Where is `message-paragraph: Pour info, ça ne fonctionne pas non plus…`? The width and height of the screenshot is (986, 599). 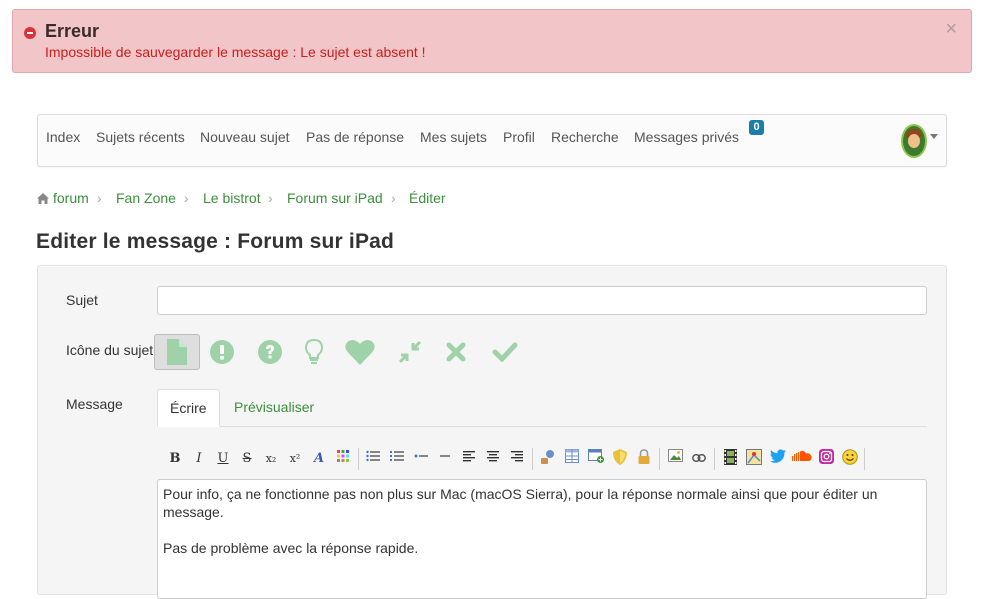 message-paragraph: Pour info, ça ne fonctionne pas non plus… is located at coordinates (520, 503).